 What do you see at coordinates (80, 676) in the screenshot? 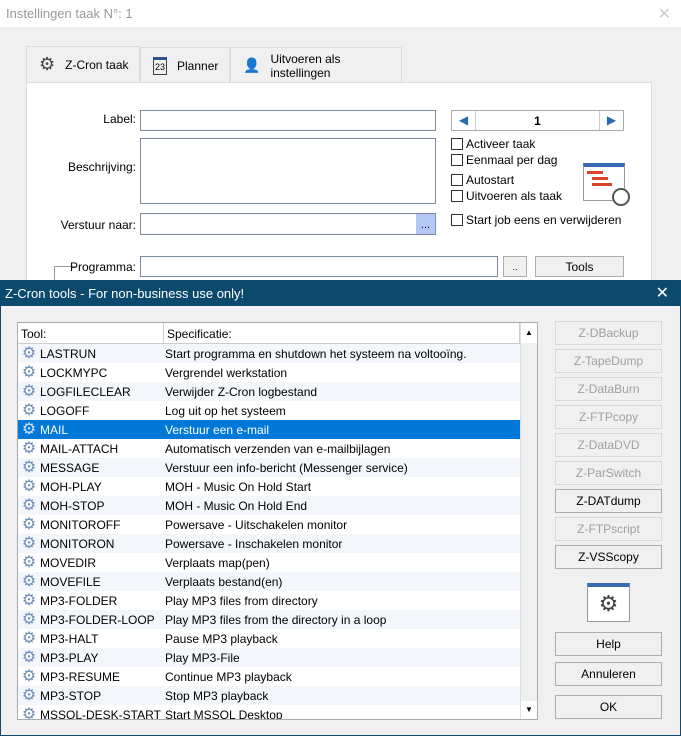
I see `tool-name: MP3-RESUME` at bounding box center [80, 676].